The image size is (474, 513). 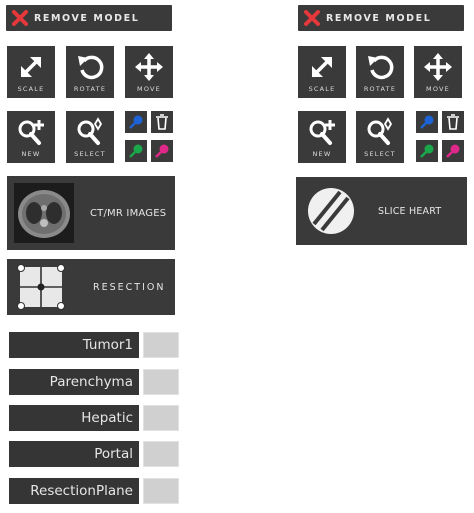 What do you see at coordinates (331, 211) in the screenshot?
I see `slice-icon` at bounding box center [331, 211].